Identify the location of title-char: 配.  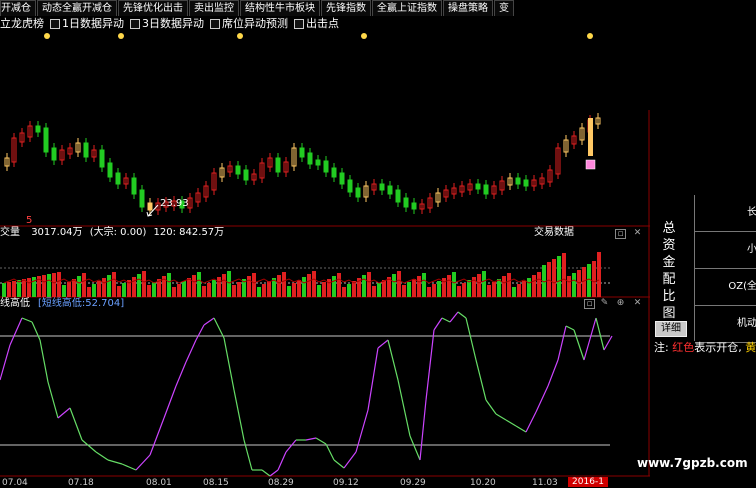
(669, 279).